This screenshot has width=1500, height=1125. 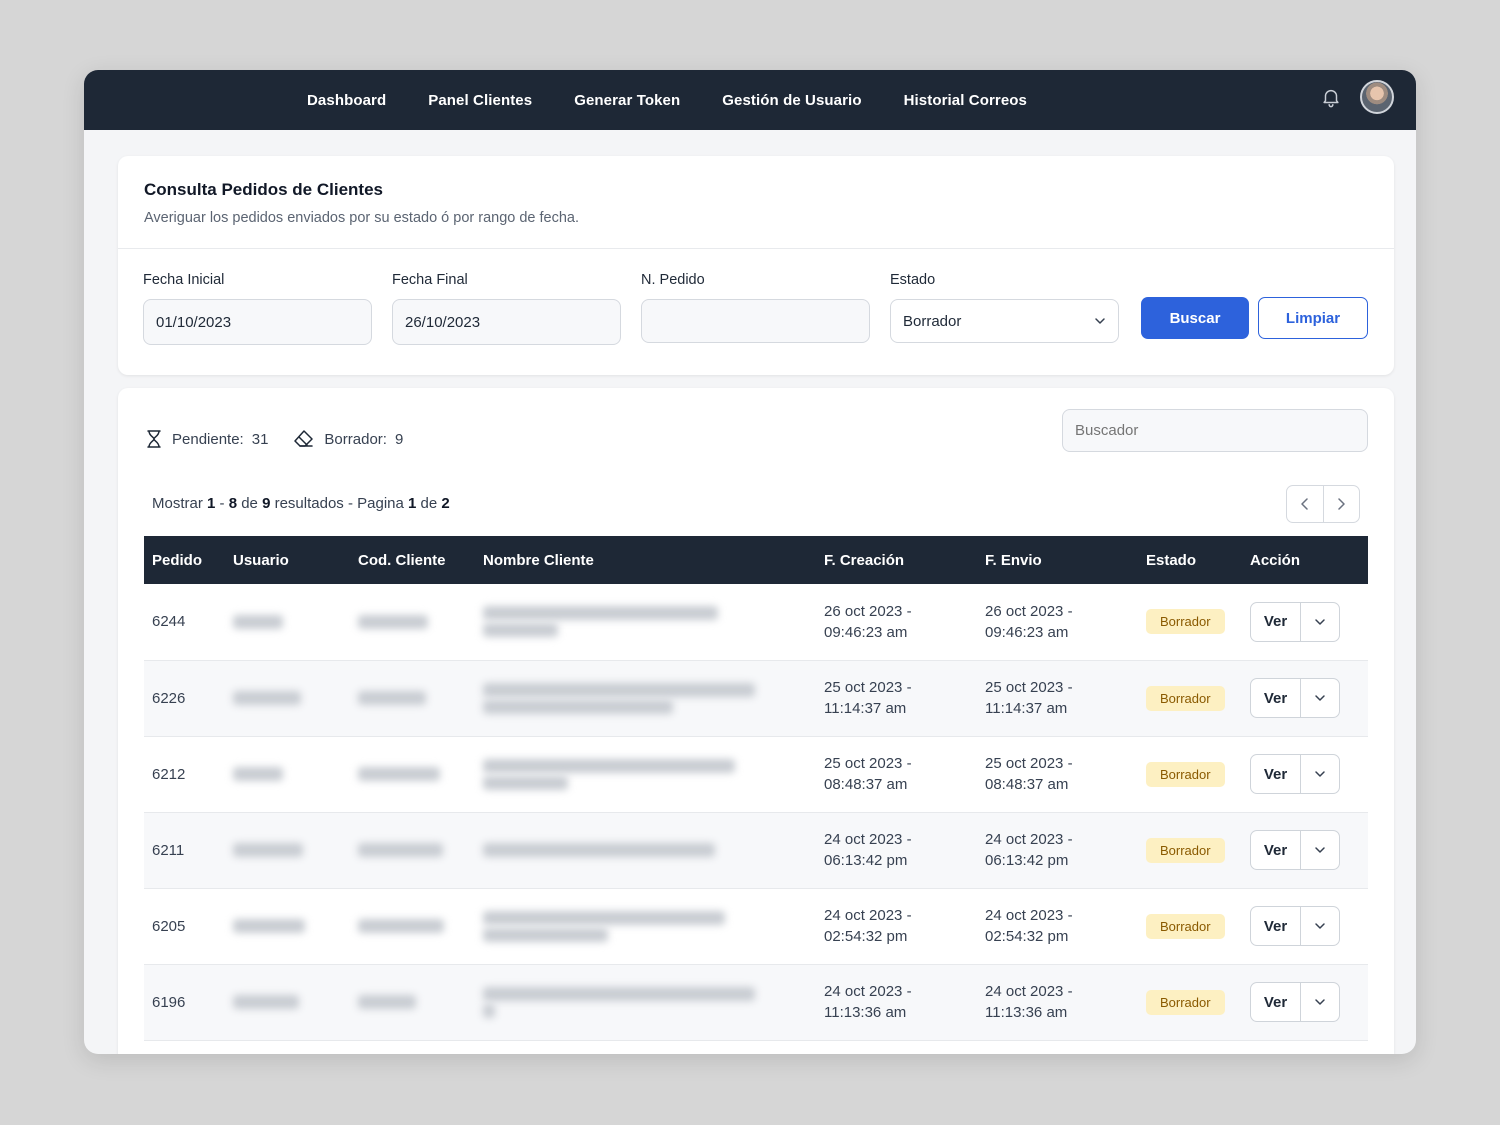 I want to click on estado-select-value: Borrador, so click(x=932, y=321).